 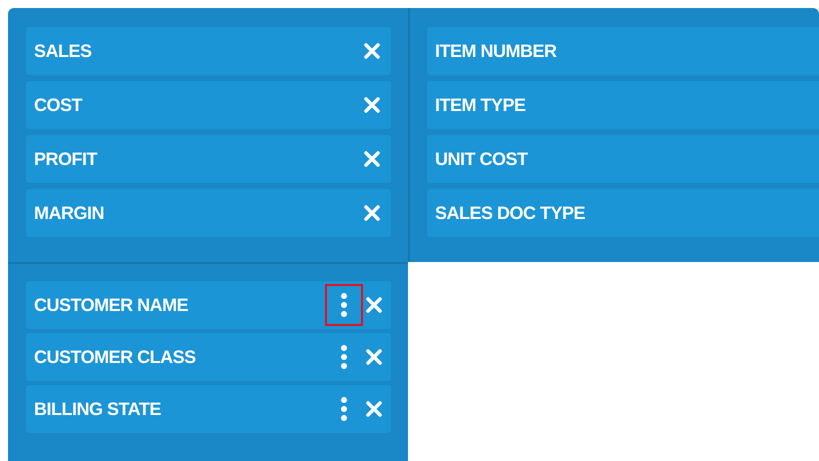 What do you see at coordinates (98, 409) in the screenshot?
I see `field-label: BILLING STATE` at bounding box center [98, 409].